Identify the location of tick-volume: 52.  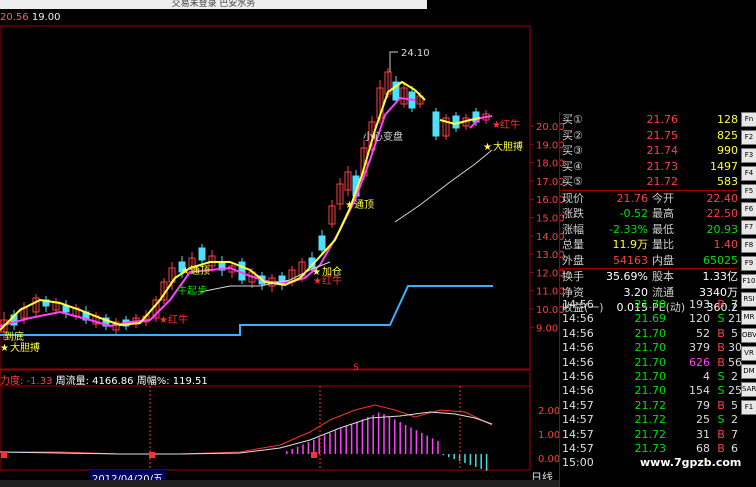
(703, 333).